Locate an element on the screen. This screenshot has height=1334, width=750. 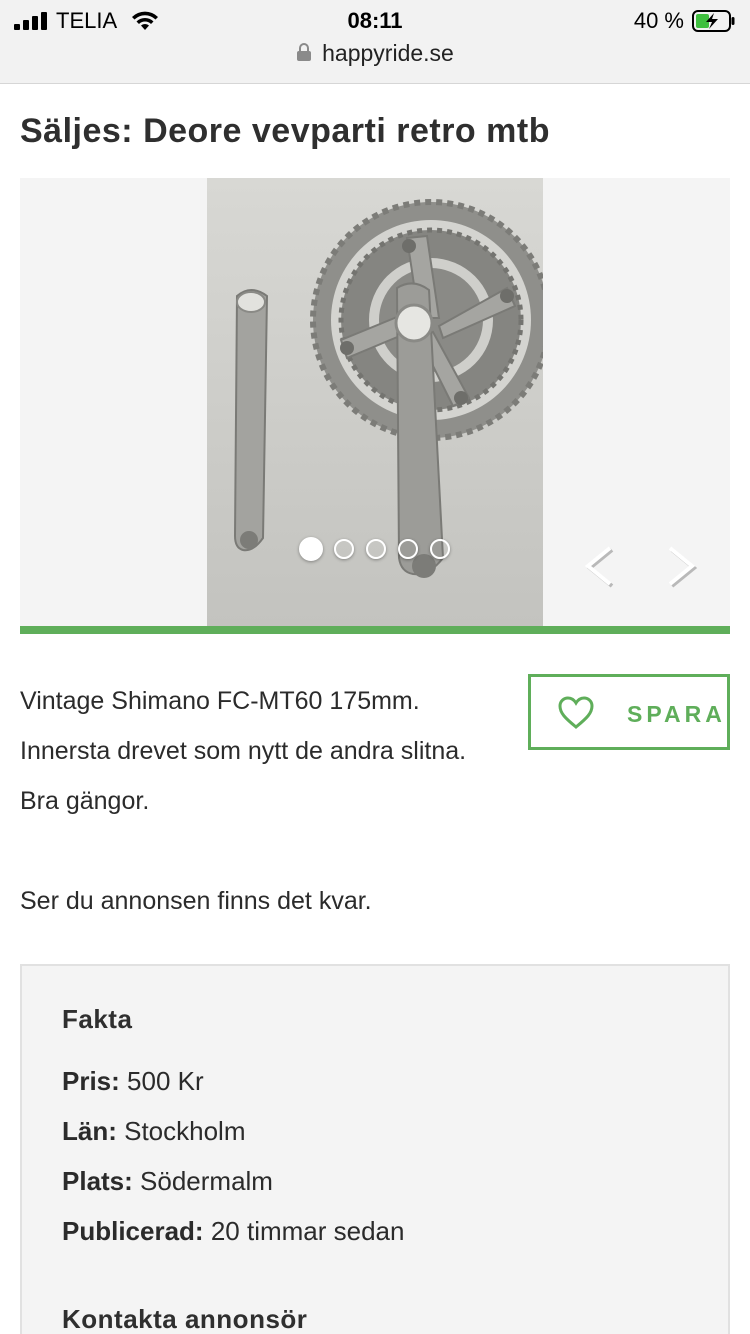
browser-top-bar: TELIA 08:11 40 % happyride.se is located at coordinates (375, 42).